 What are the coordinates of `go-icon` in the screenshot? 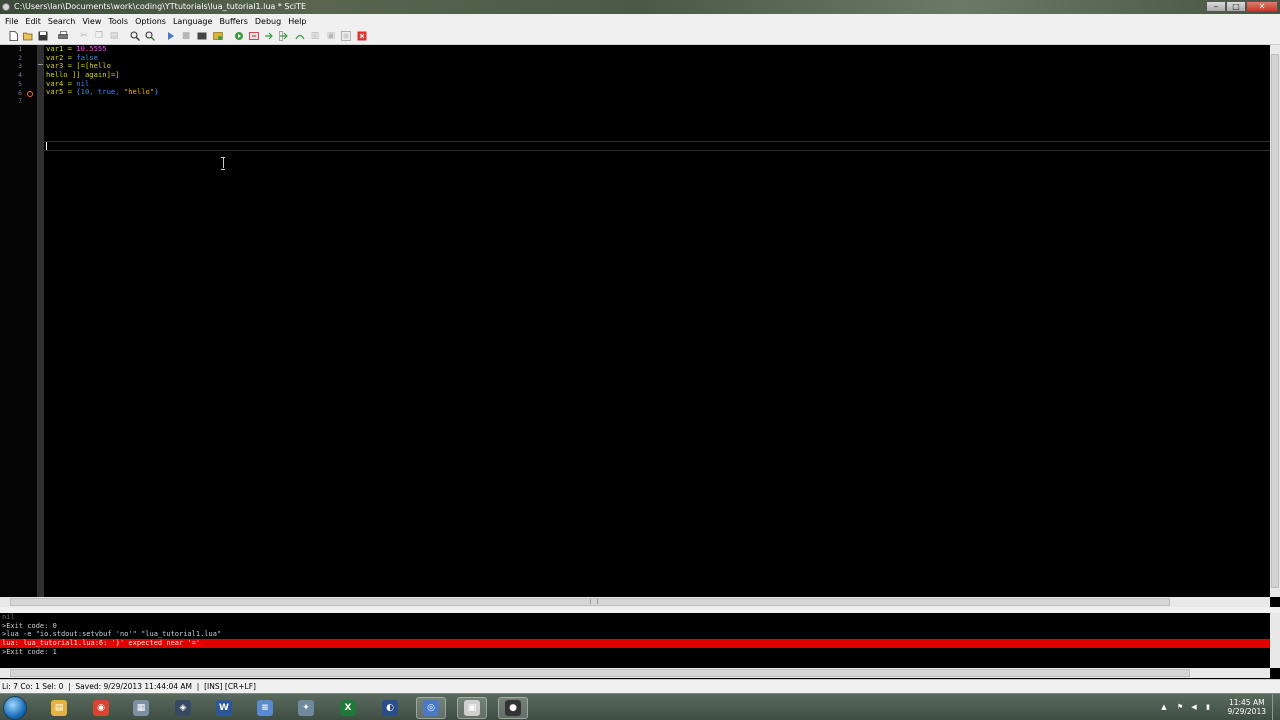 It's located at (218, 36).